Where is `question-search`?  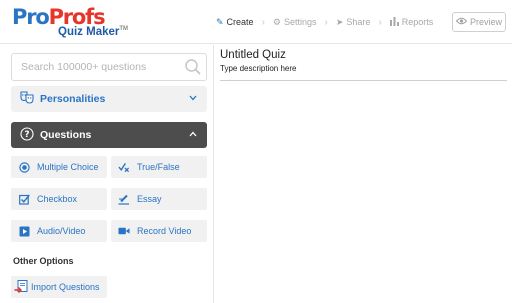
question-search is located at coordinates (109, 67).